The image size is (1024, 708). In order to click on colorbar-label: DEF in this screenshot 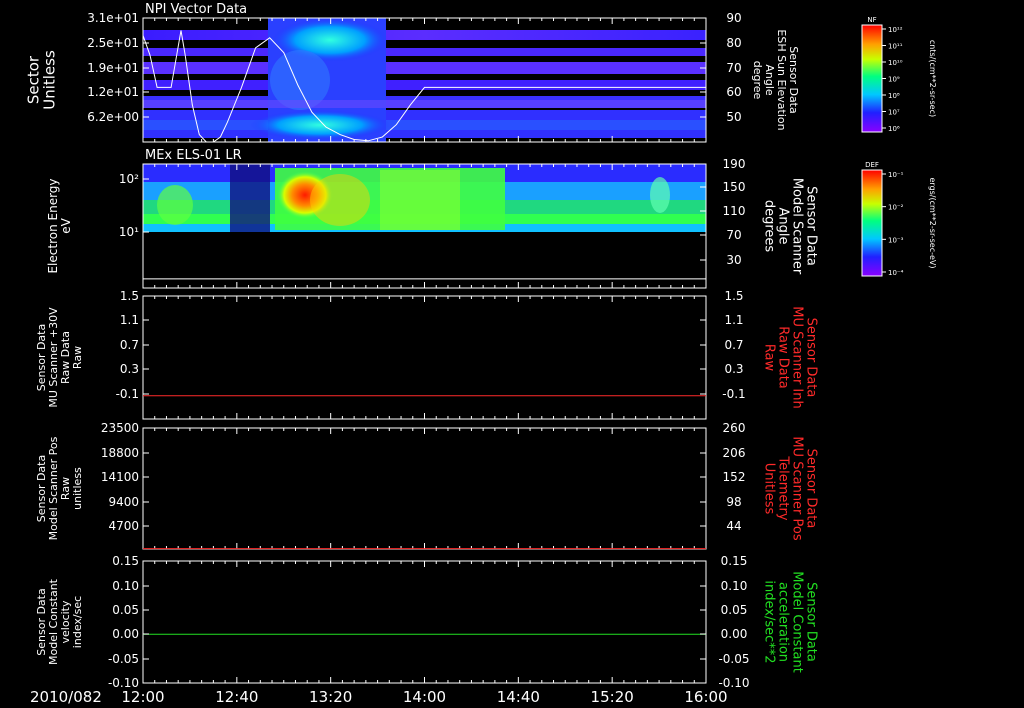, I will do `click(872, 165)`.